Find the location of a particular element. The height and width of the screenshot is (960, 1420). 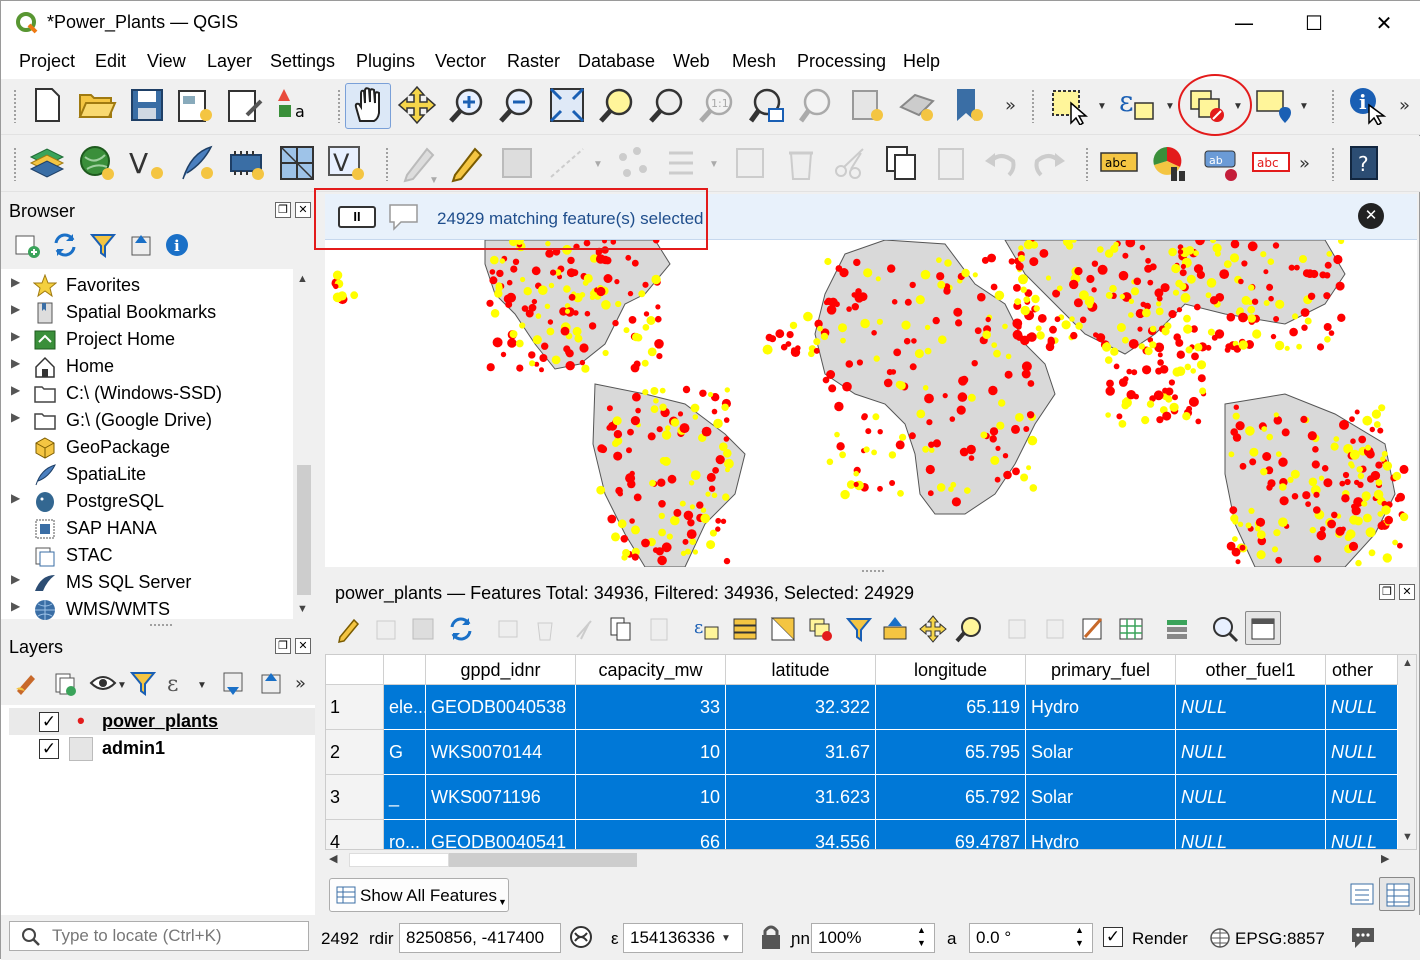

pan-map-icon is located at coordinates (368, 105).